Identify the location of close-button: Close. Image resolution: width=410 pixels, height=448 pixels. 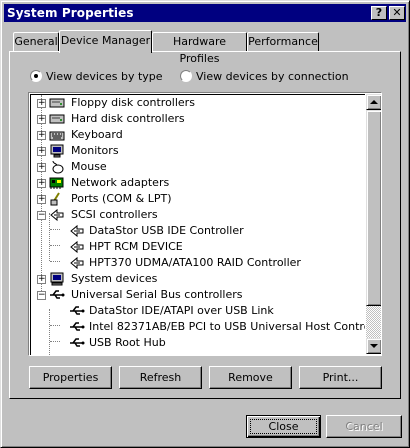
(283, 426).